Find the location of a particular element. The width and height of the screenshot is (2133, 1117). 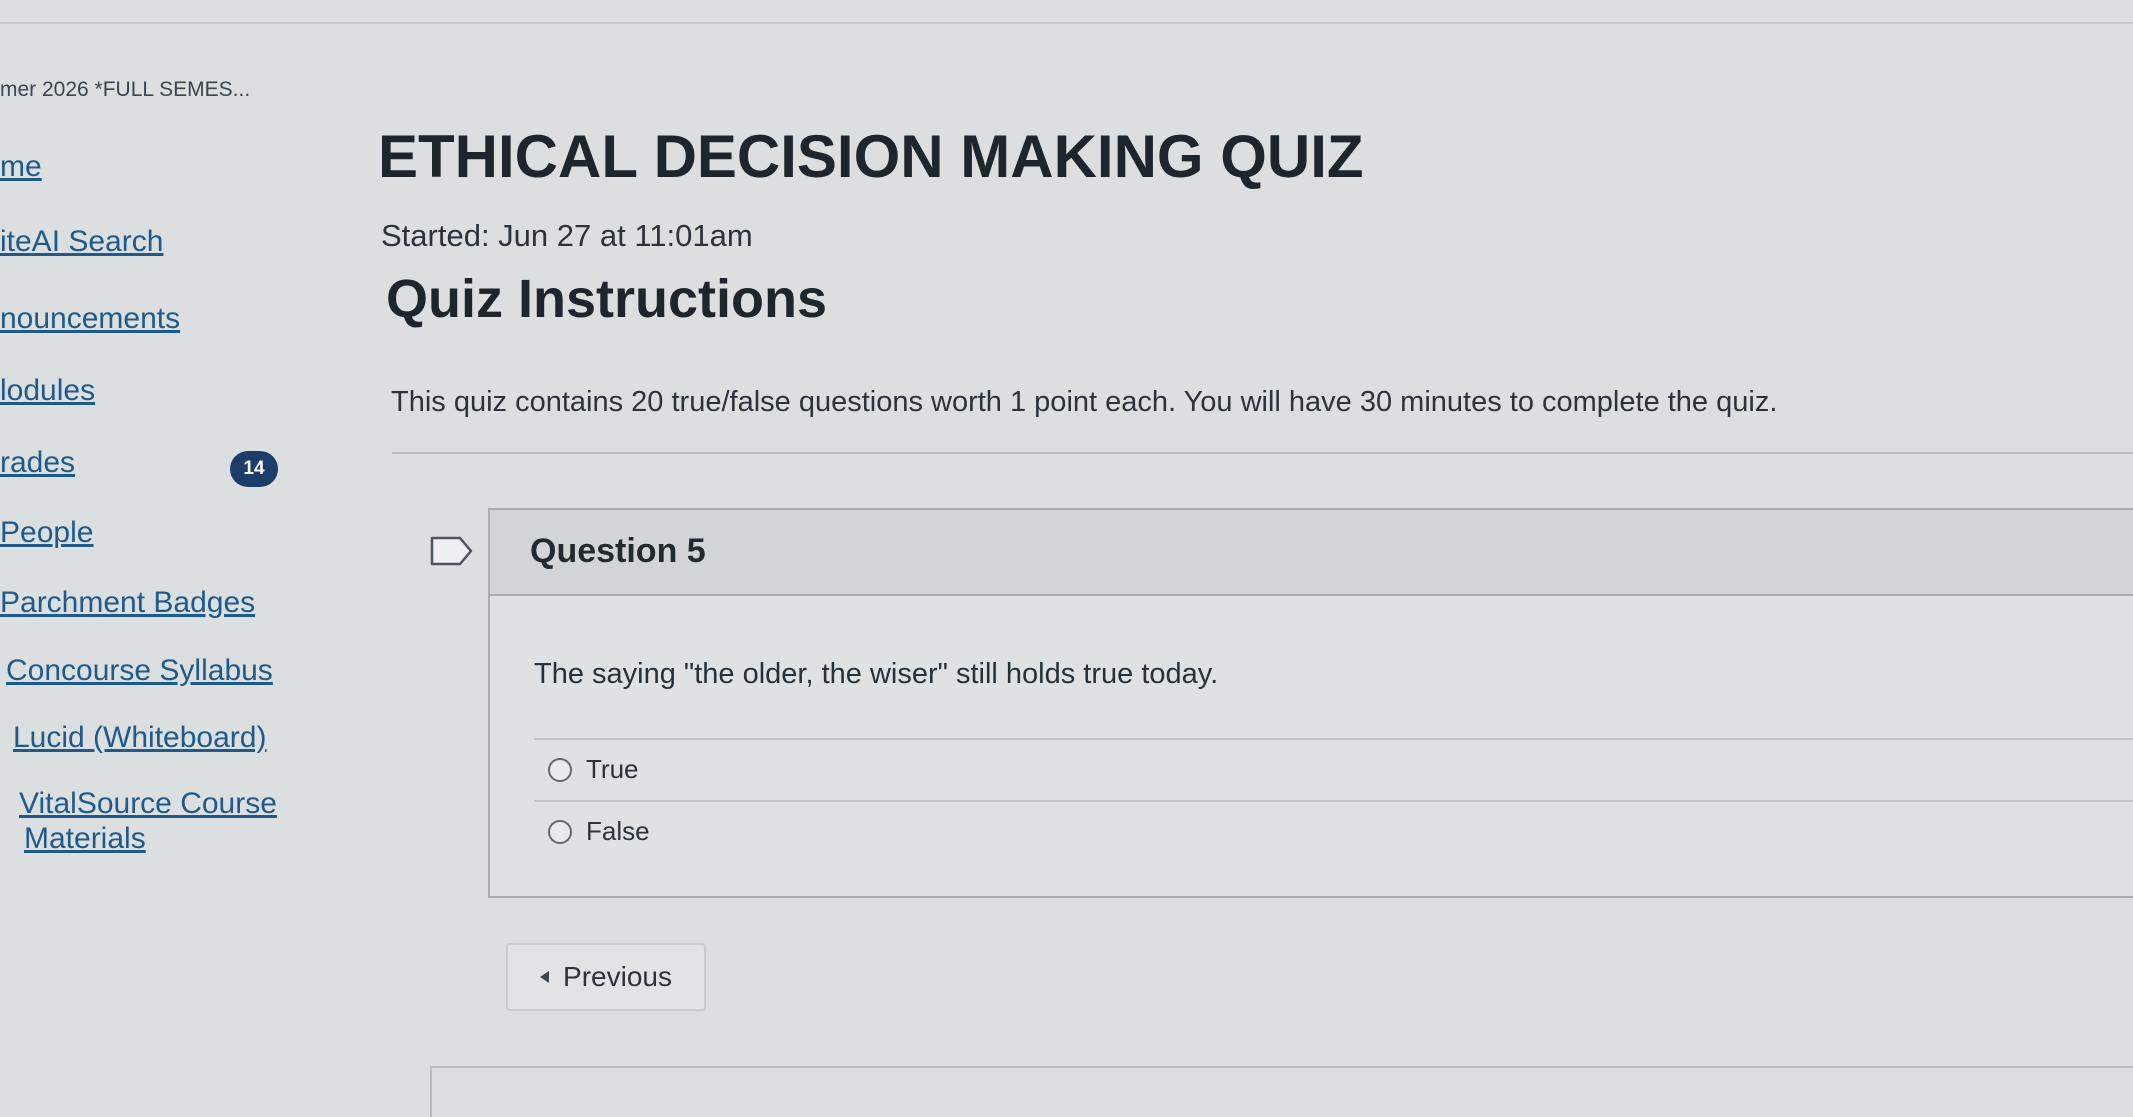

answer-label-false: False is located at coordinates (618, 831).